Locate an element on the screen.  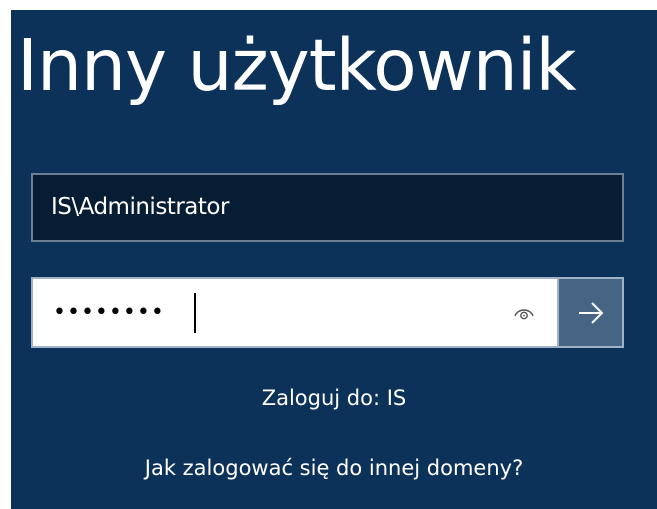
submit-button is located at coordinates (590, 312).